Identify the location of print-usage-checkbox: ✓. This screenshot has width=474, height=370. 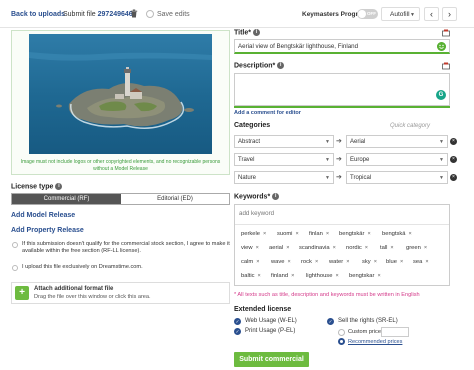
(237, 331).